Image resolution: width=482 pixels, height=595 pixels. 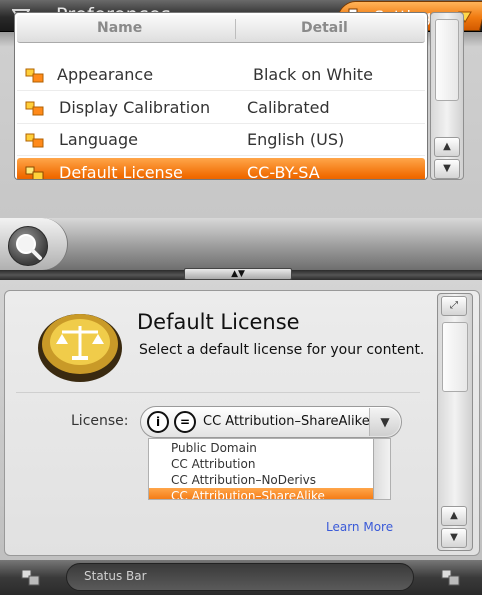 I want to click on search-button, so click(x=28, y=246).